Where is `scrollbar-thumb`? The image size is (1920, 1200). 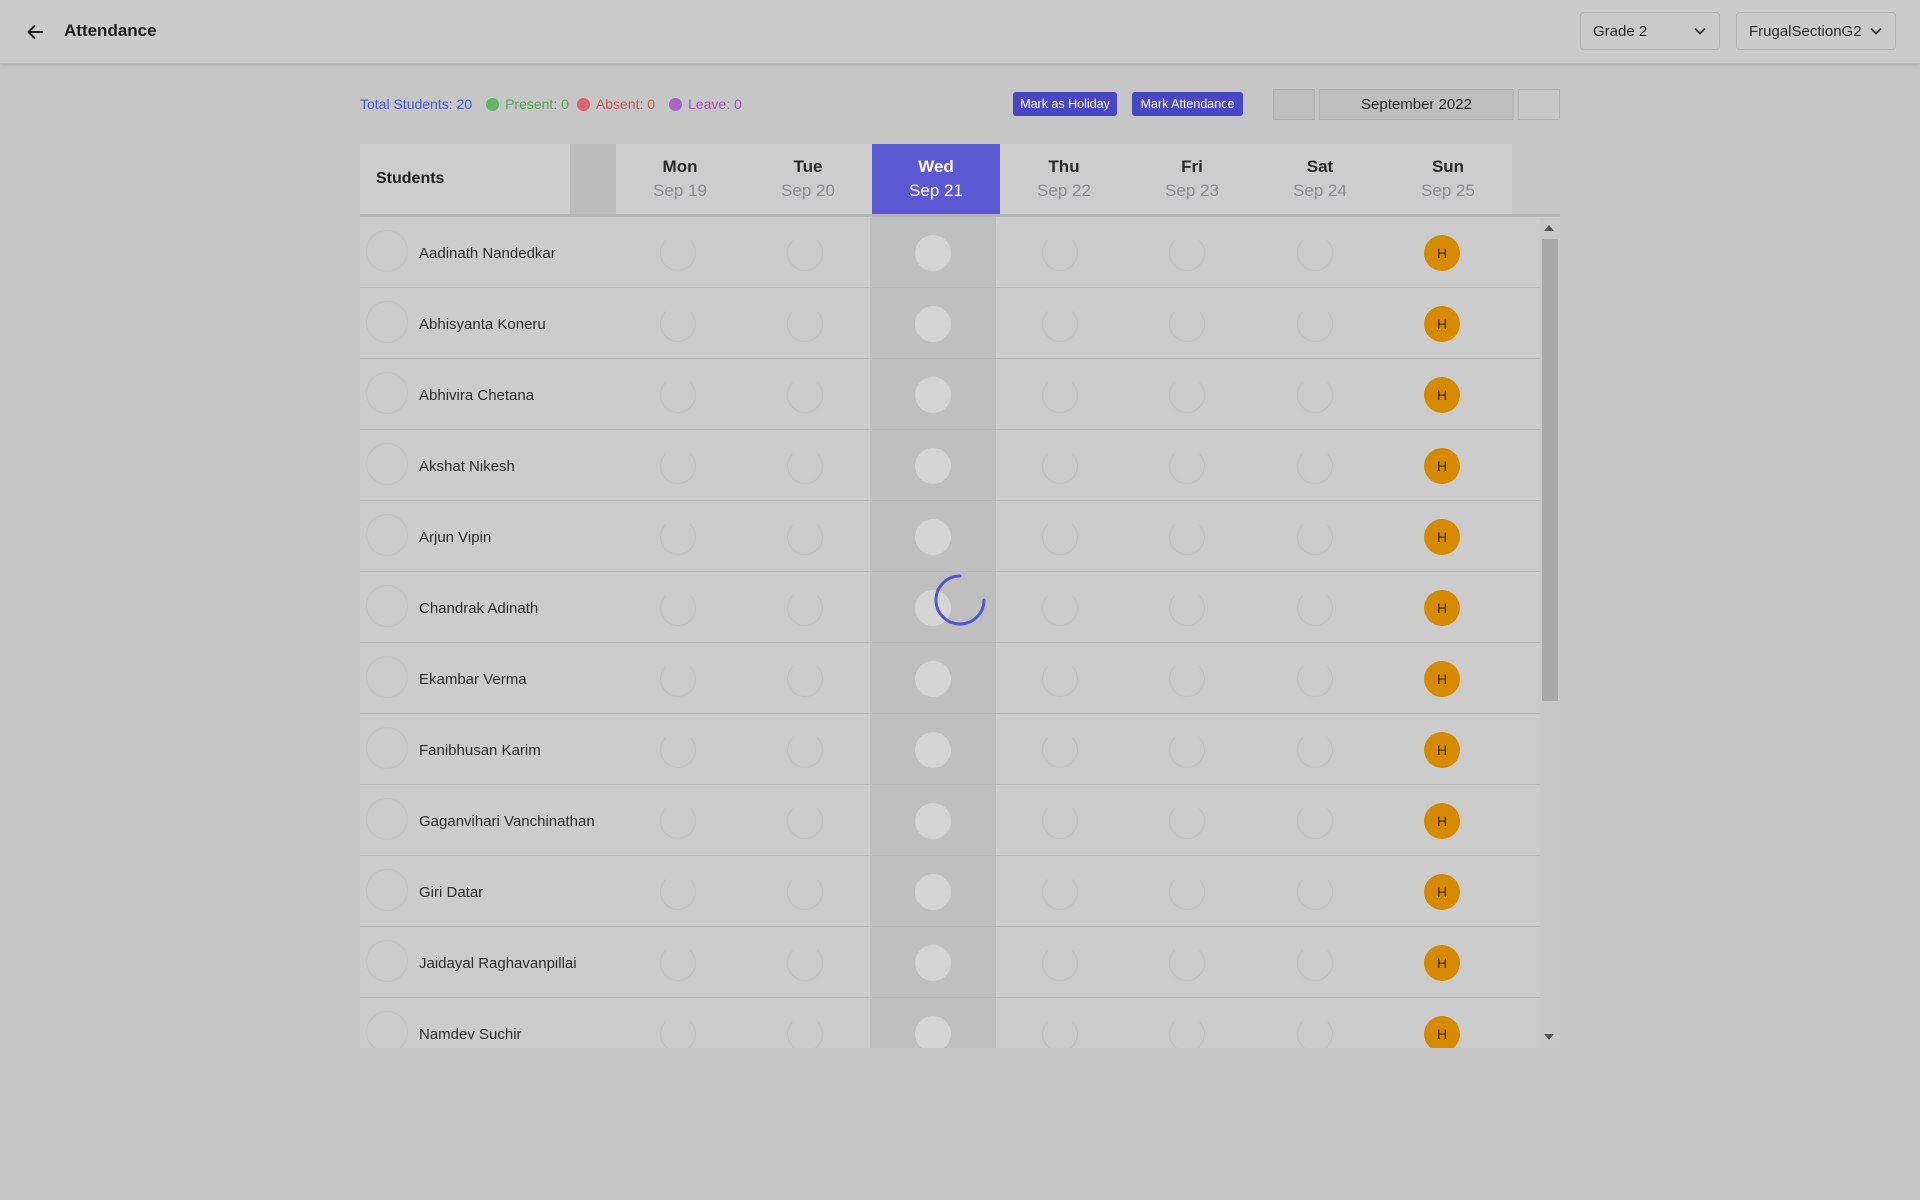 scrollbar-thumb is located at coordinates (1550, 470).